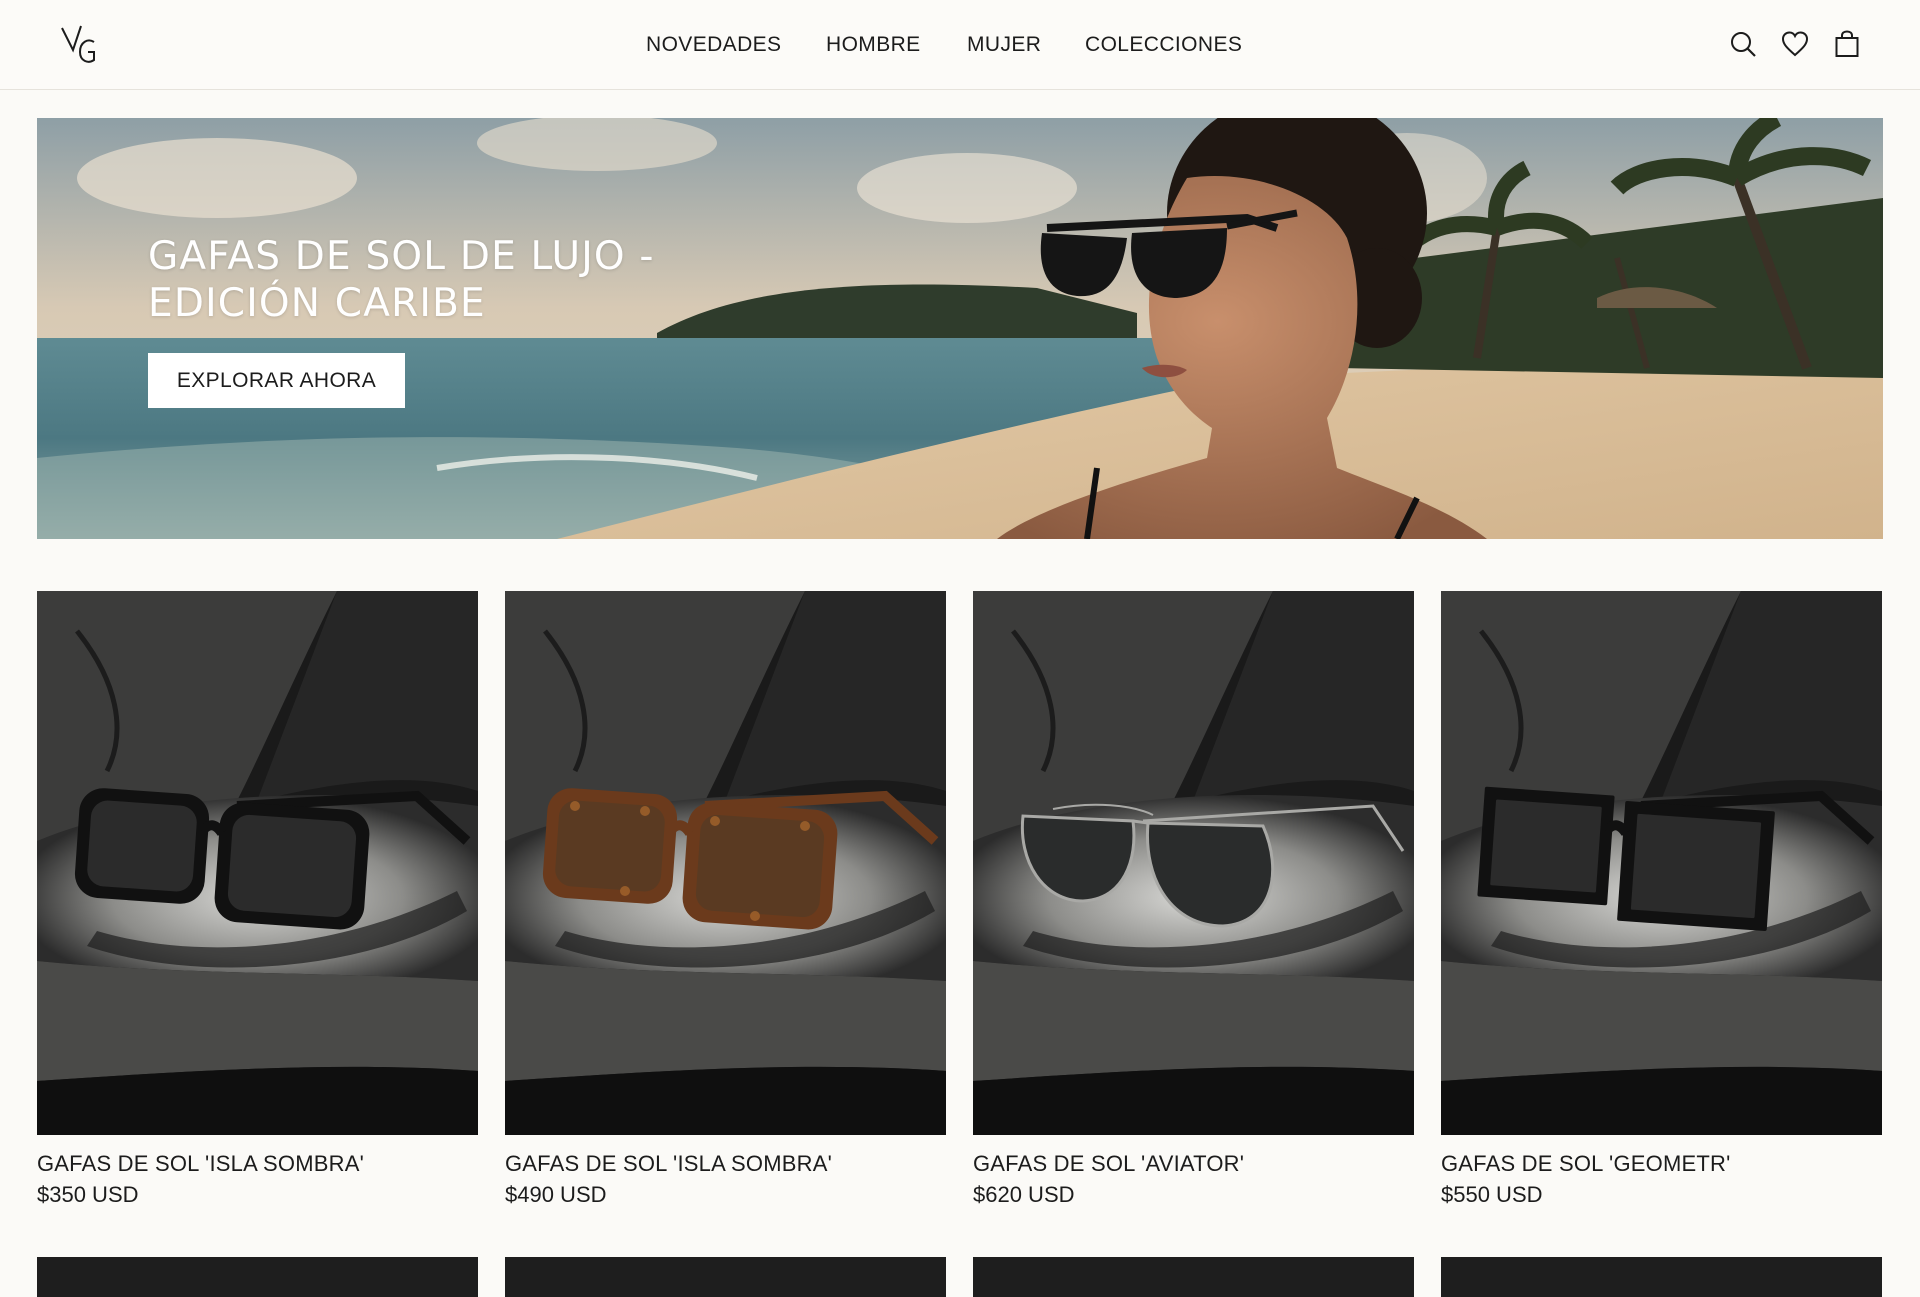 Image resolution: width=1920 pixels, height=1297 pixels. Describe the element at coordinates (401, 280) in the screenshot. I see `hero-title: GAFAS DE SOL DE LUJO - EDICIÓN CARIBE` at that location.